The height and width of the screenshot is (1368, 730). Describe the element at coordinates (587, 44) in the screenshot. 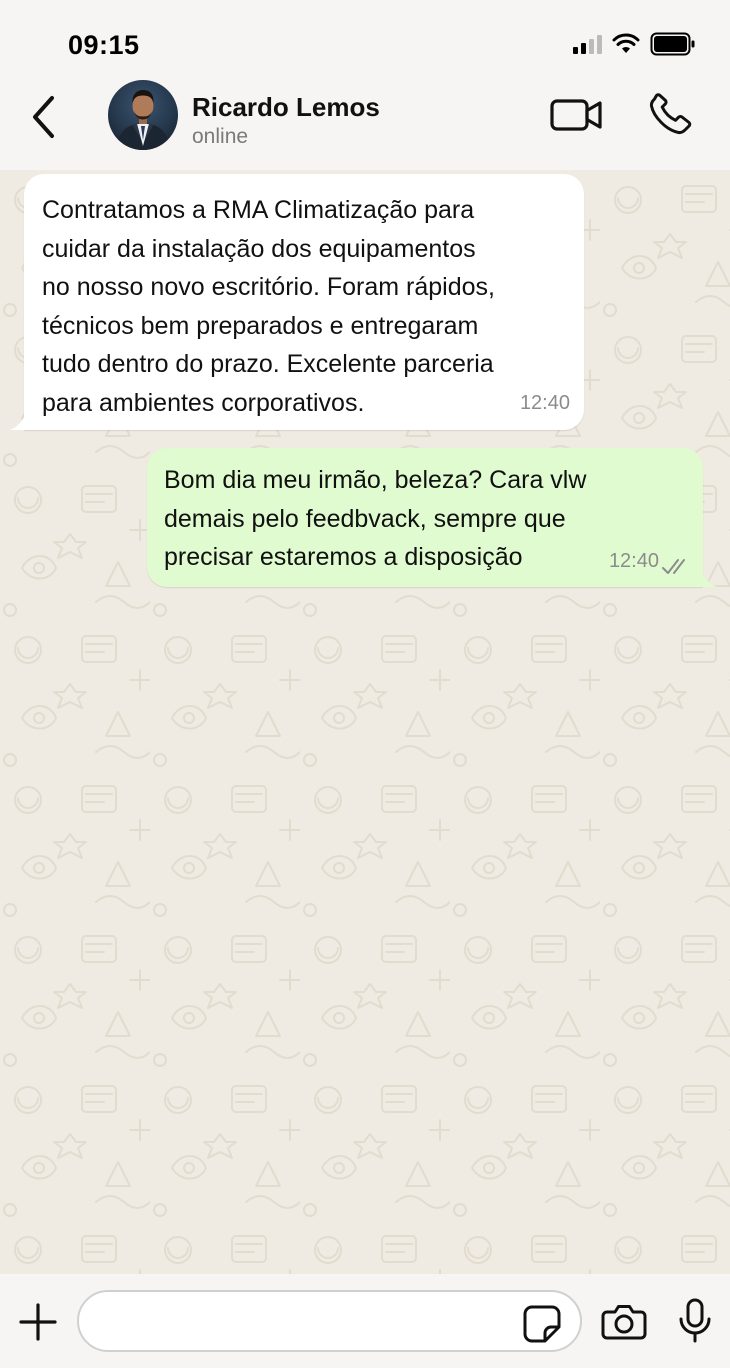

I see `signal-icon` at that location.